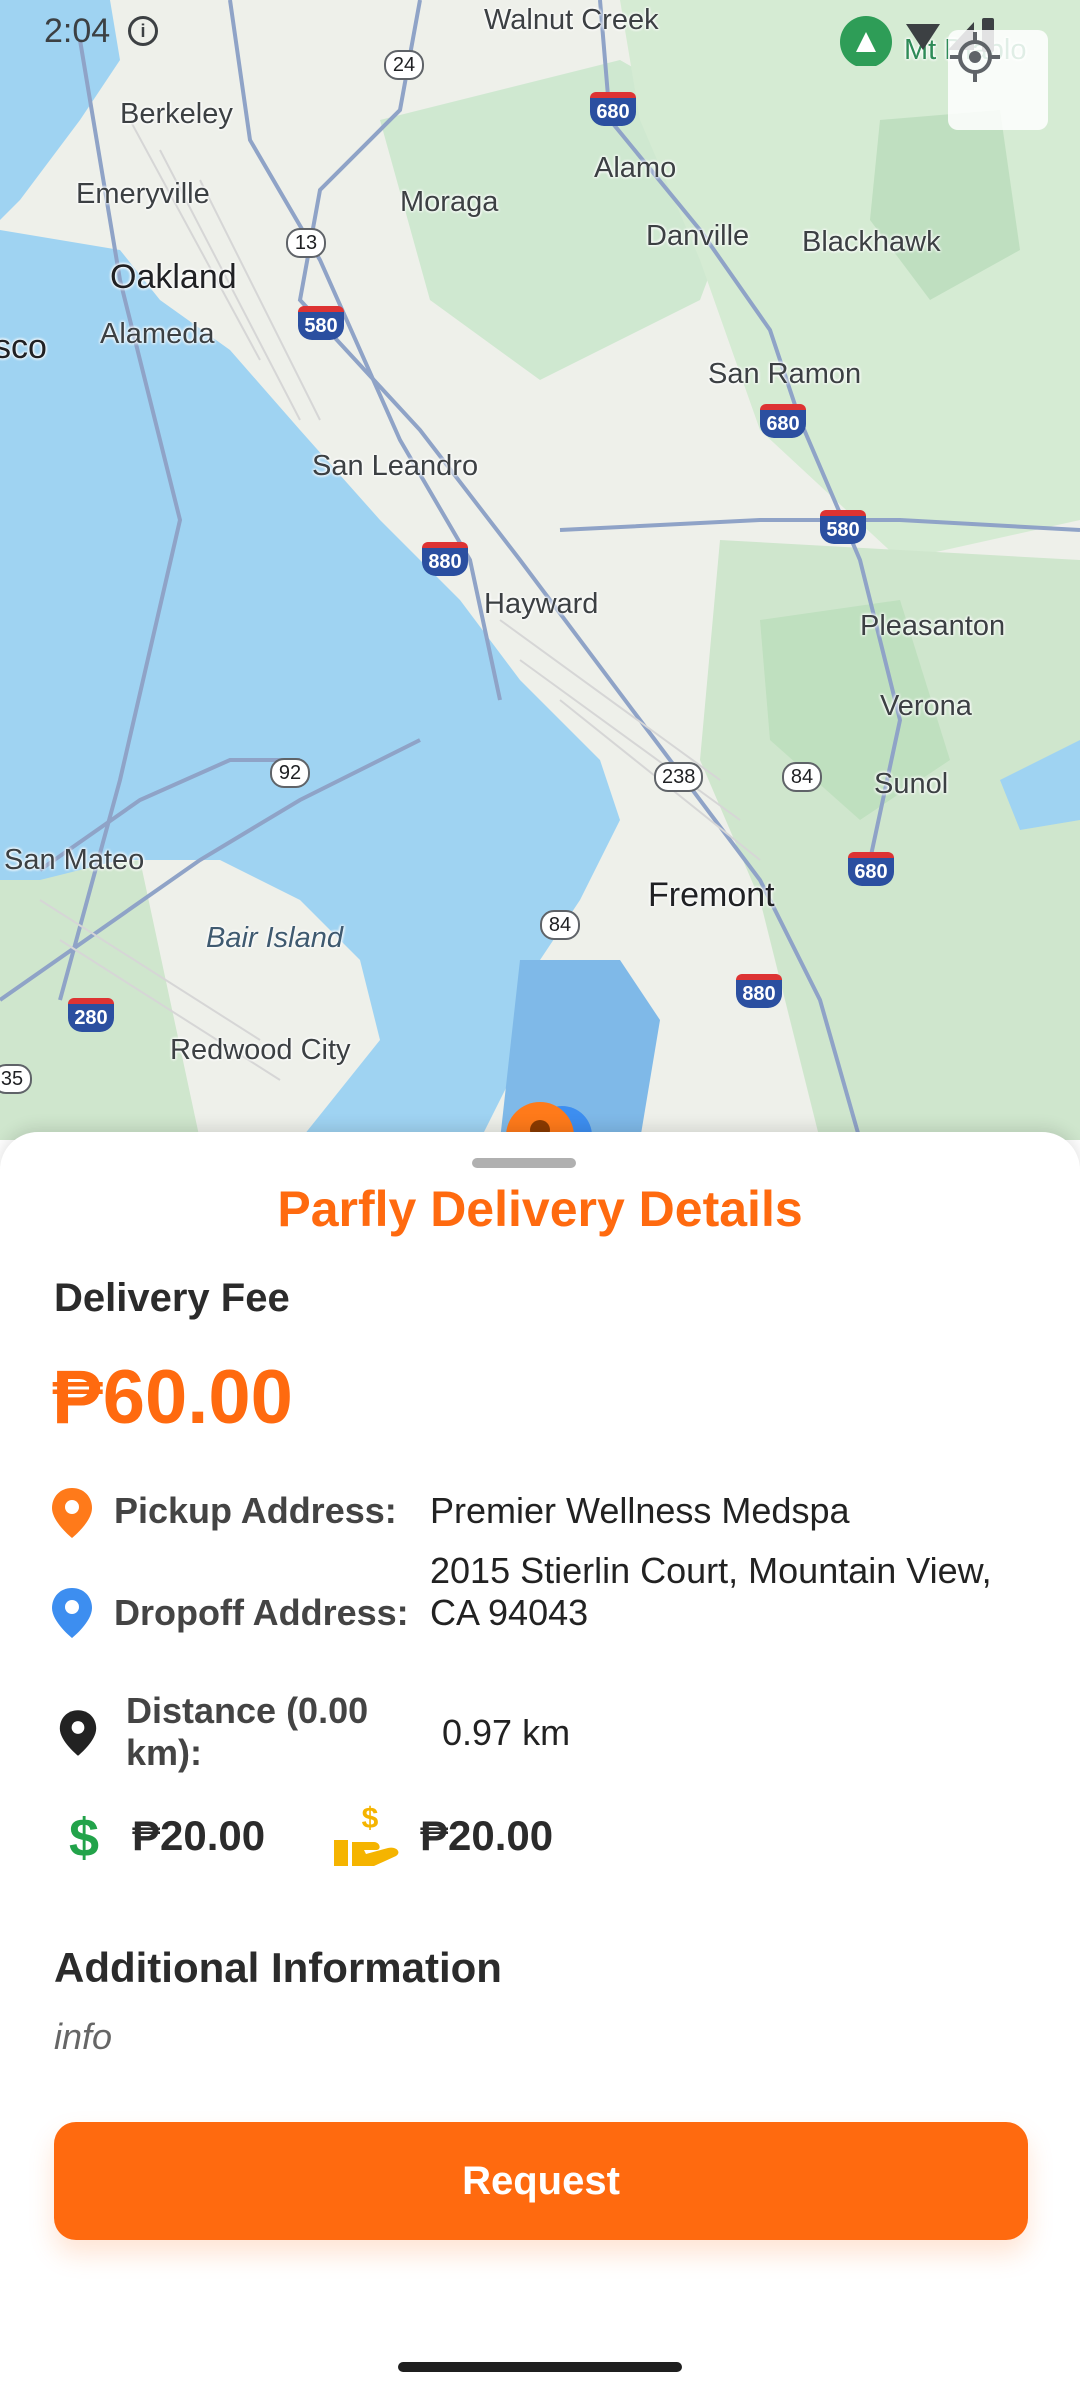  Describe the element at coordinates (199, 1835) in the screenshot. I see `amount-fee: ₱20.00` at that location.